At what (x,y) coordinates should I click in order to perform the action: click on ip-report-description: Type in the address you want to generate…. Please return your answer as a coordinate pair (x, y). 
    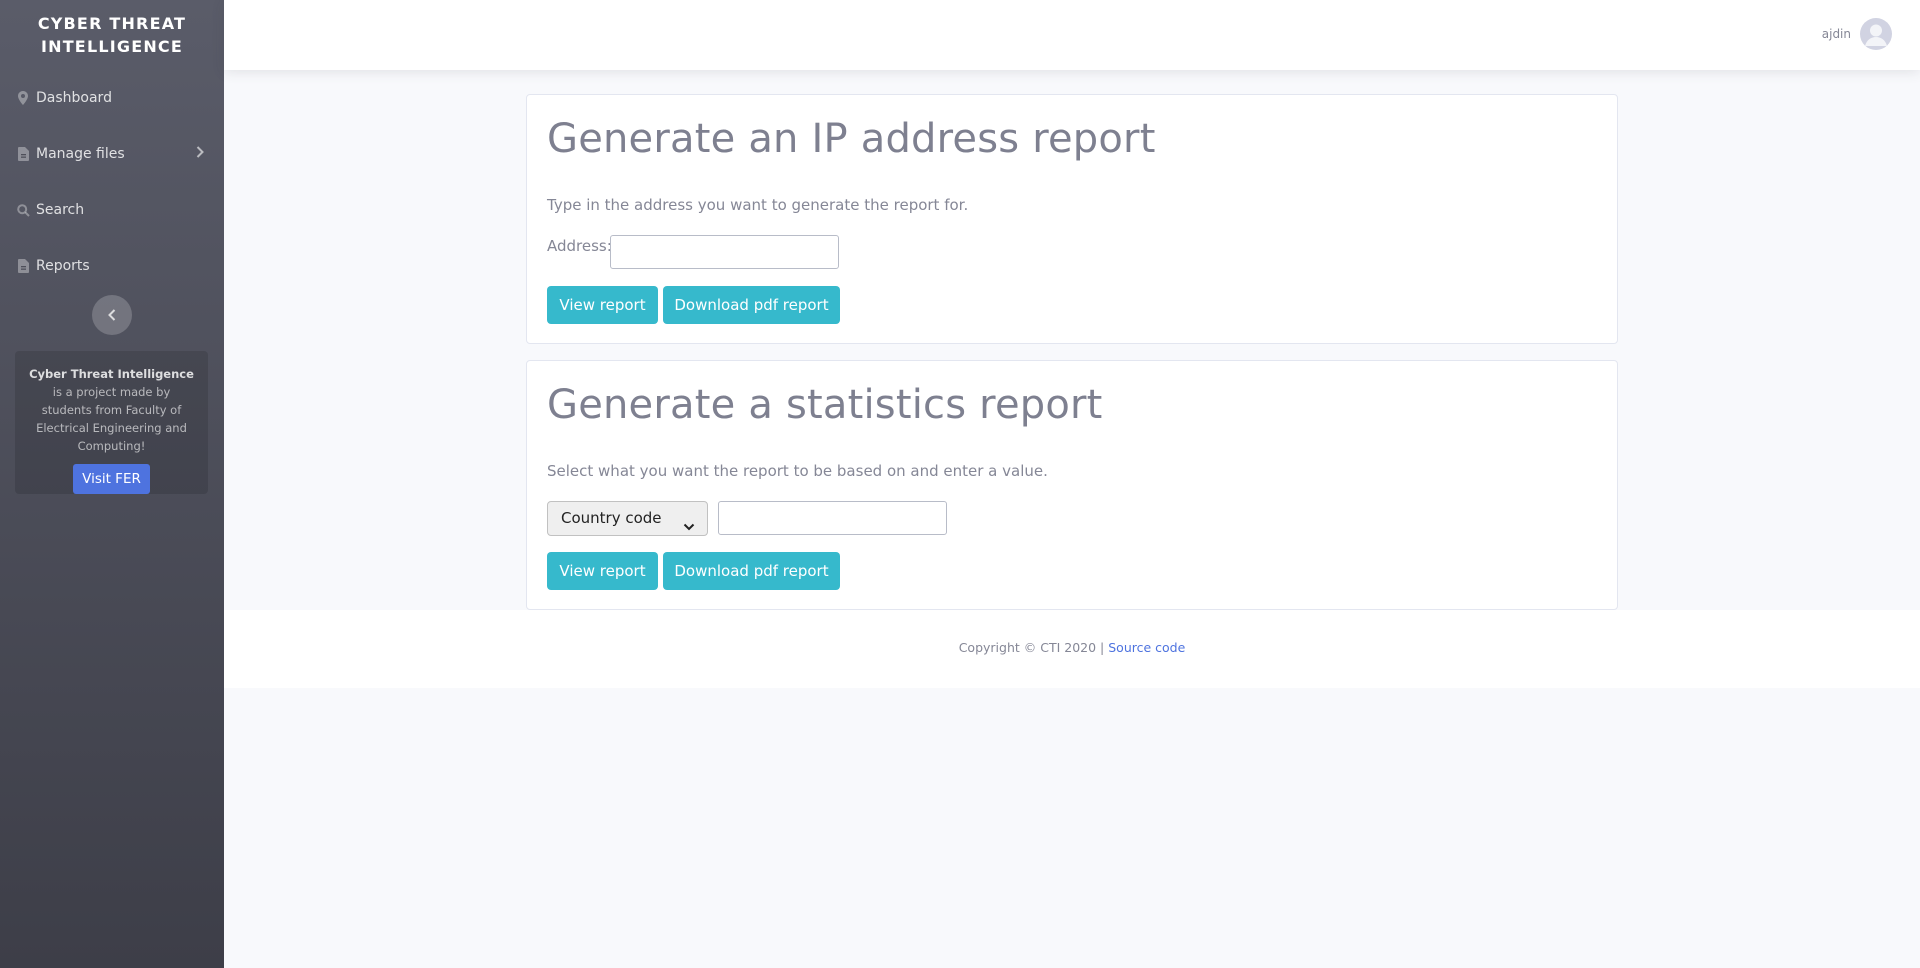
    Looking at the image, I should click on (758, 205).